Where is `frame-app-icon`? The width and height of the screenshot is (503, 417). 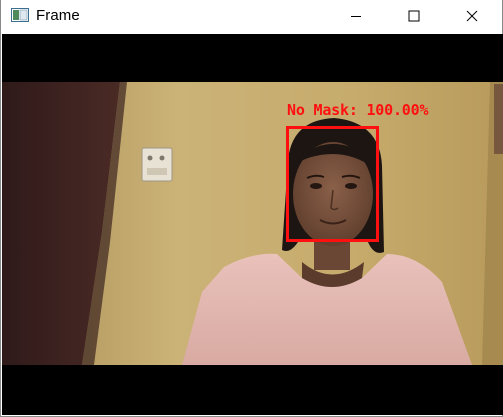
frame-app-icon is located at coordinates (20, 15).